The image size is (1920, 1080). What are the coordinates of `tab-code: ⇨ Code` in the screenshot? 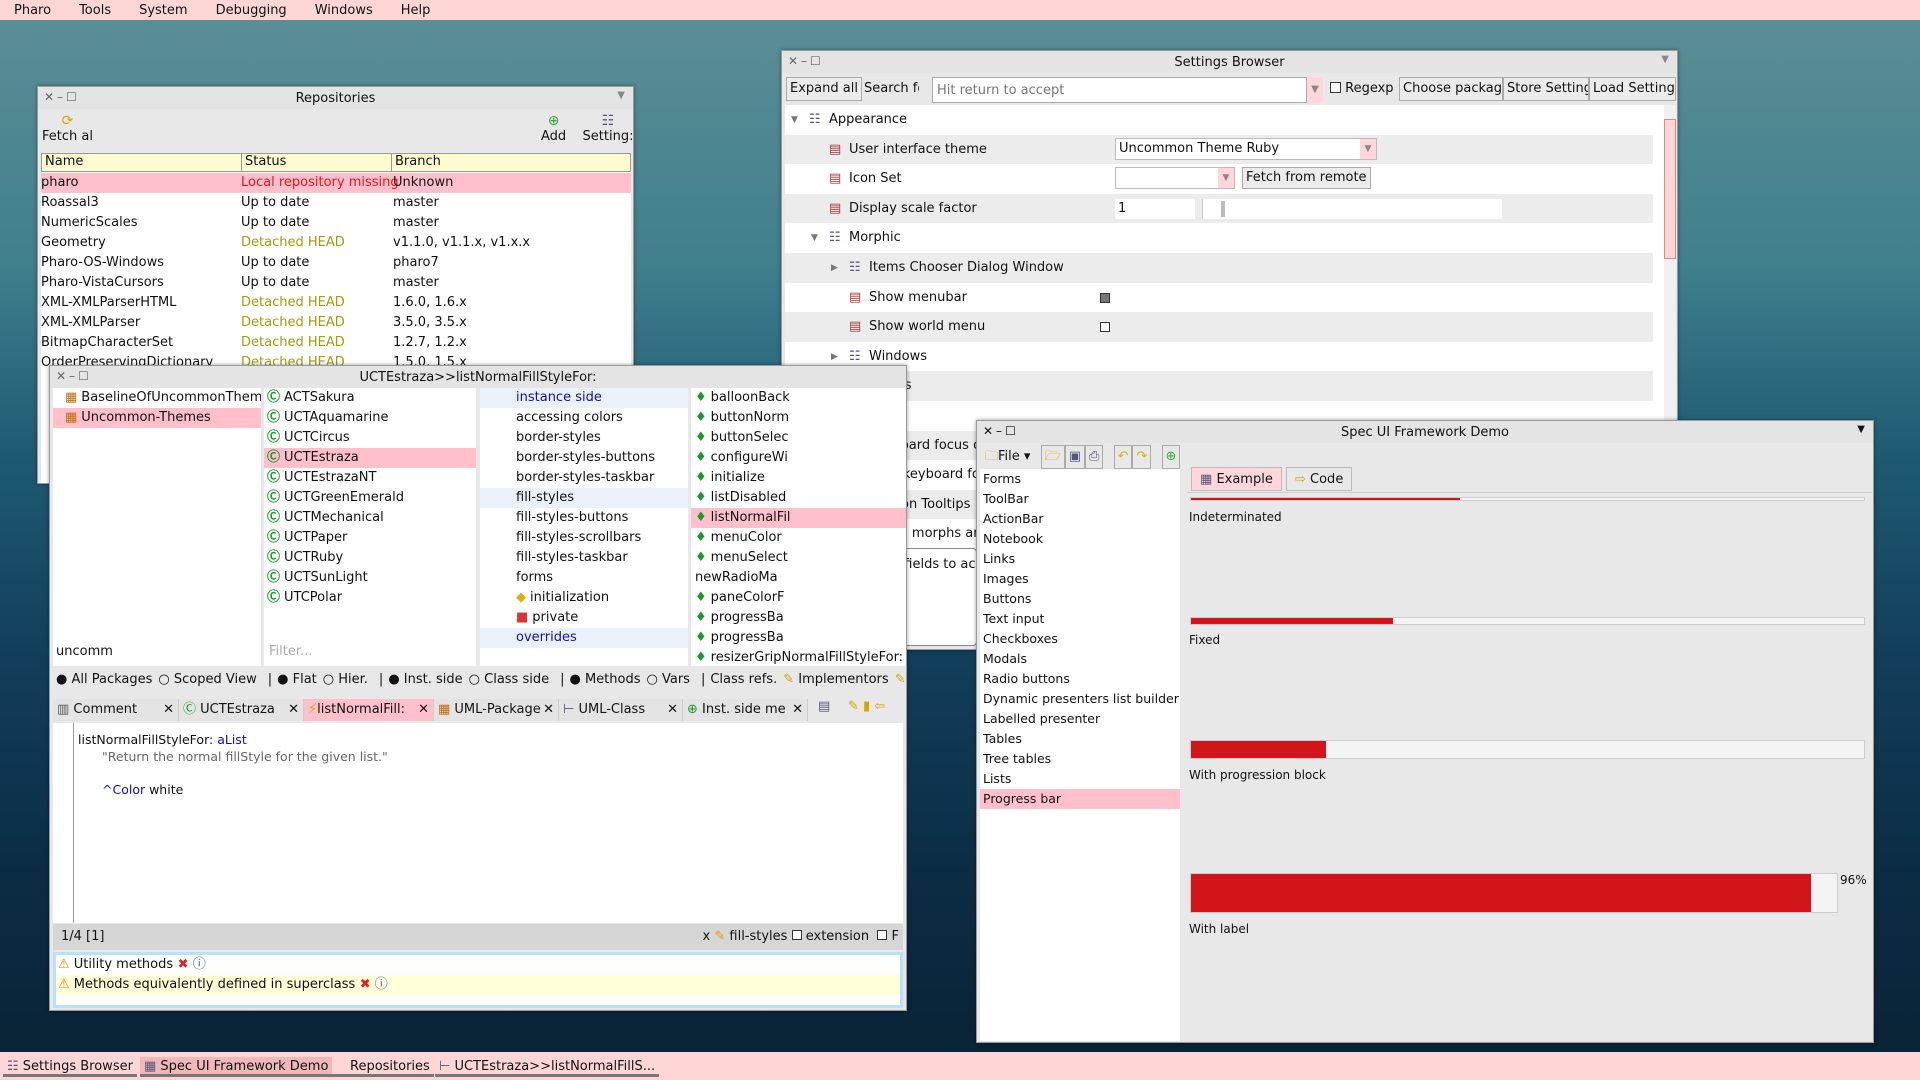 It's located at (1319, 479).